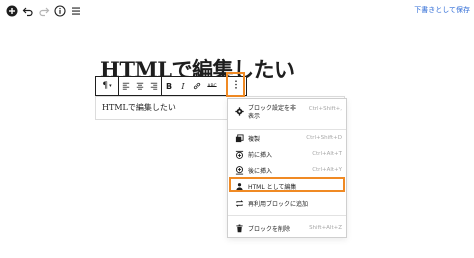 This screenshot has height=258, width=474. Describe the element at coordinates (272, 112) in the screenshot. I see `menu-item-label: ブロック設定を非表示` at that location.